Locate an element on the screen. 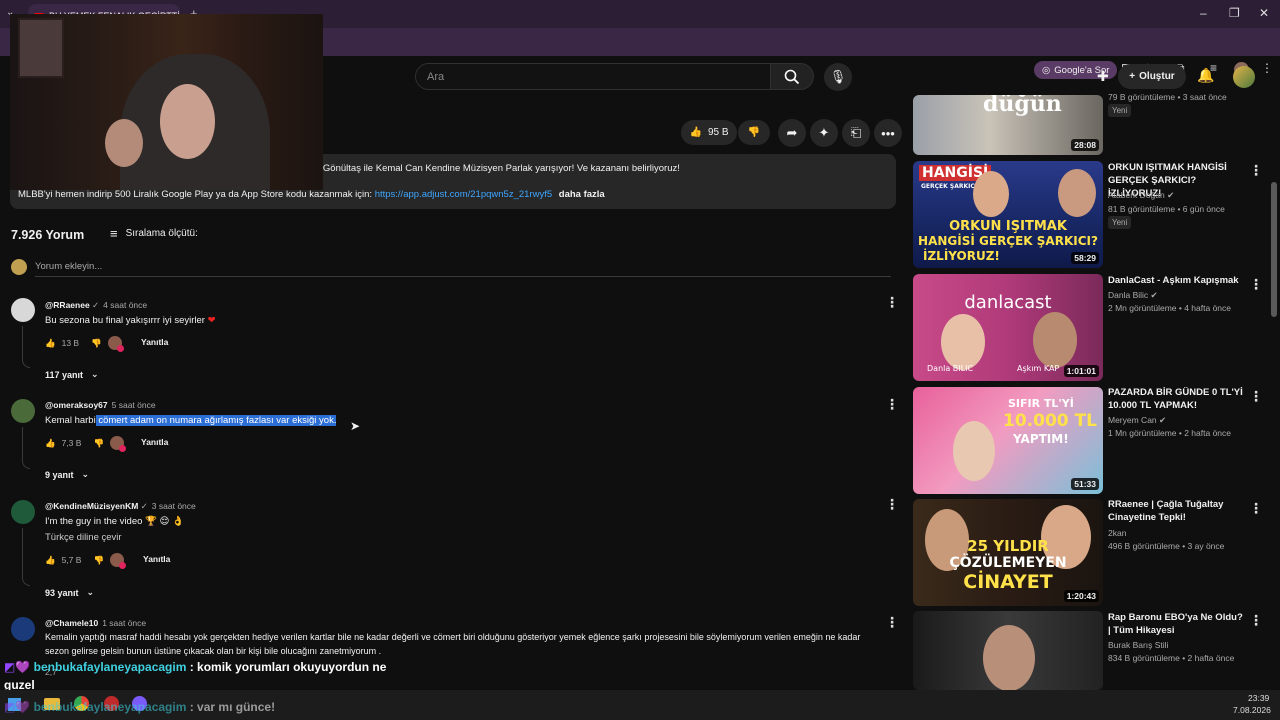 The image size is (1280, 720). ask-ai-button: ✦ is located at coordinates (824, 133).